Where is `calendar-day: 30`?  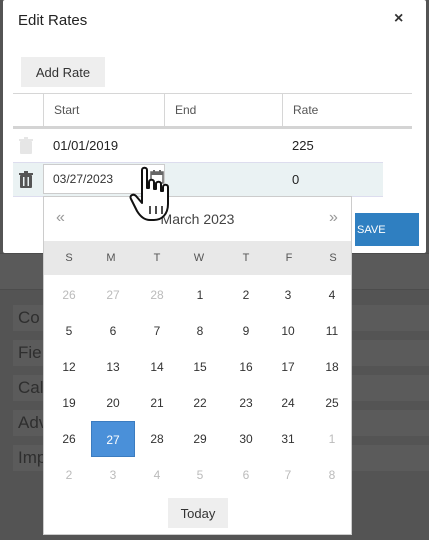 calendar-day: 30 is located at coordinates (246, 439).